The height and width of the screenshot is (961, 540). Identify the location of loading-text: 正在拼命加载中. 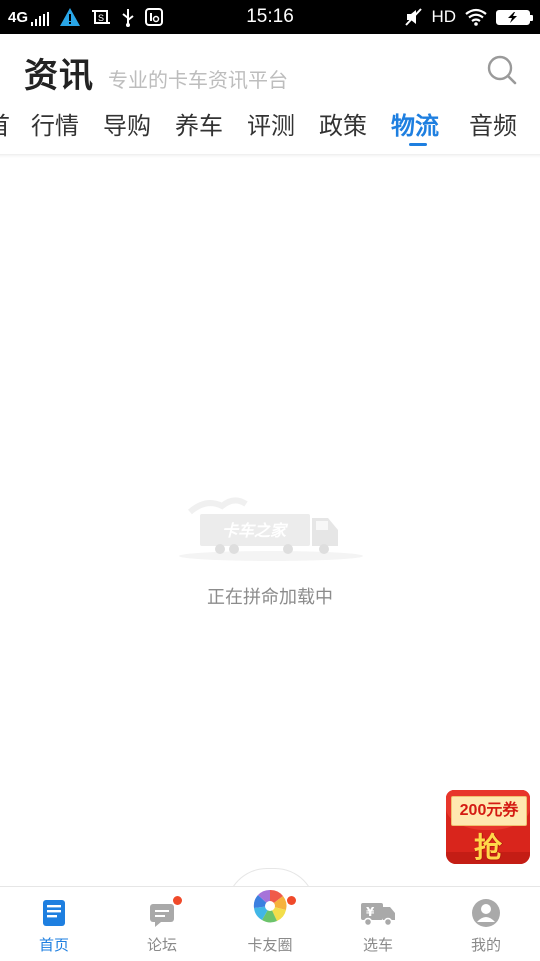
(270, 597).